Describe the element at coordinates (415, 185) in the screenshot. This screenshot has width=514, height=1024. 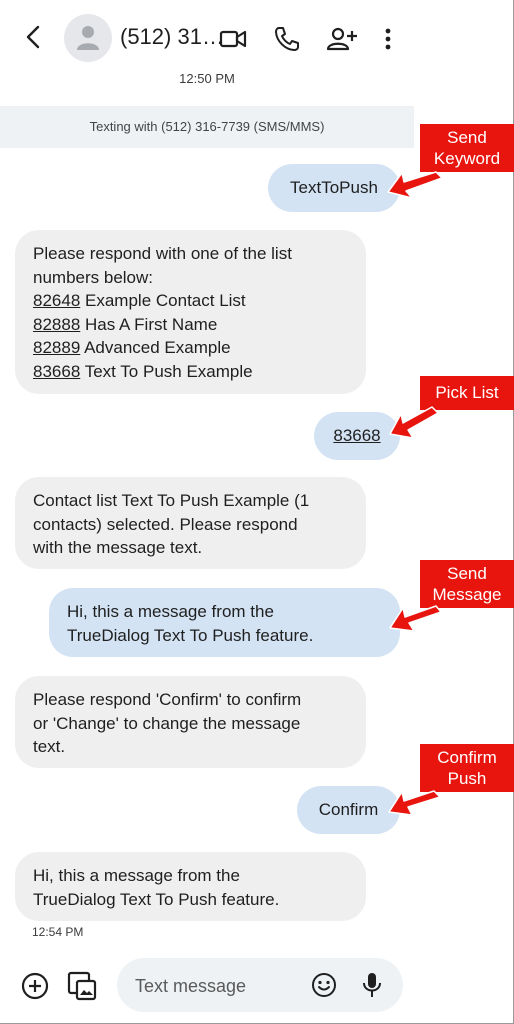
I see `arrow-send-keyword` at that location.